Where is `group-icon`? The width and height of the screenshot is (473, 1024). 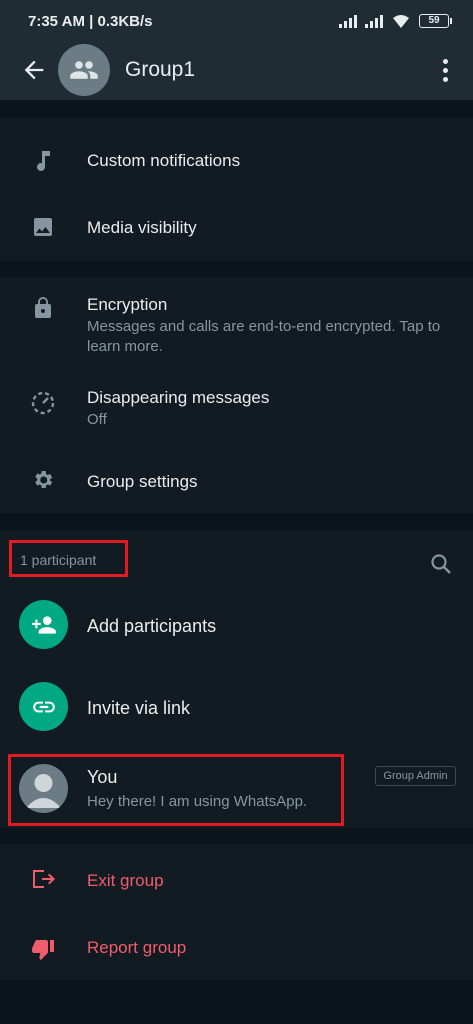
group-icon is located at coordinates (84, 70).